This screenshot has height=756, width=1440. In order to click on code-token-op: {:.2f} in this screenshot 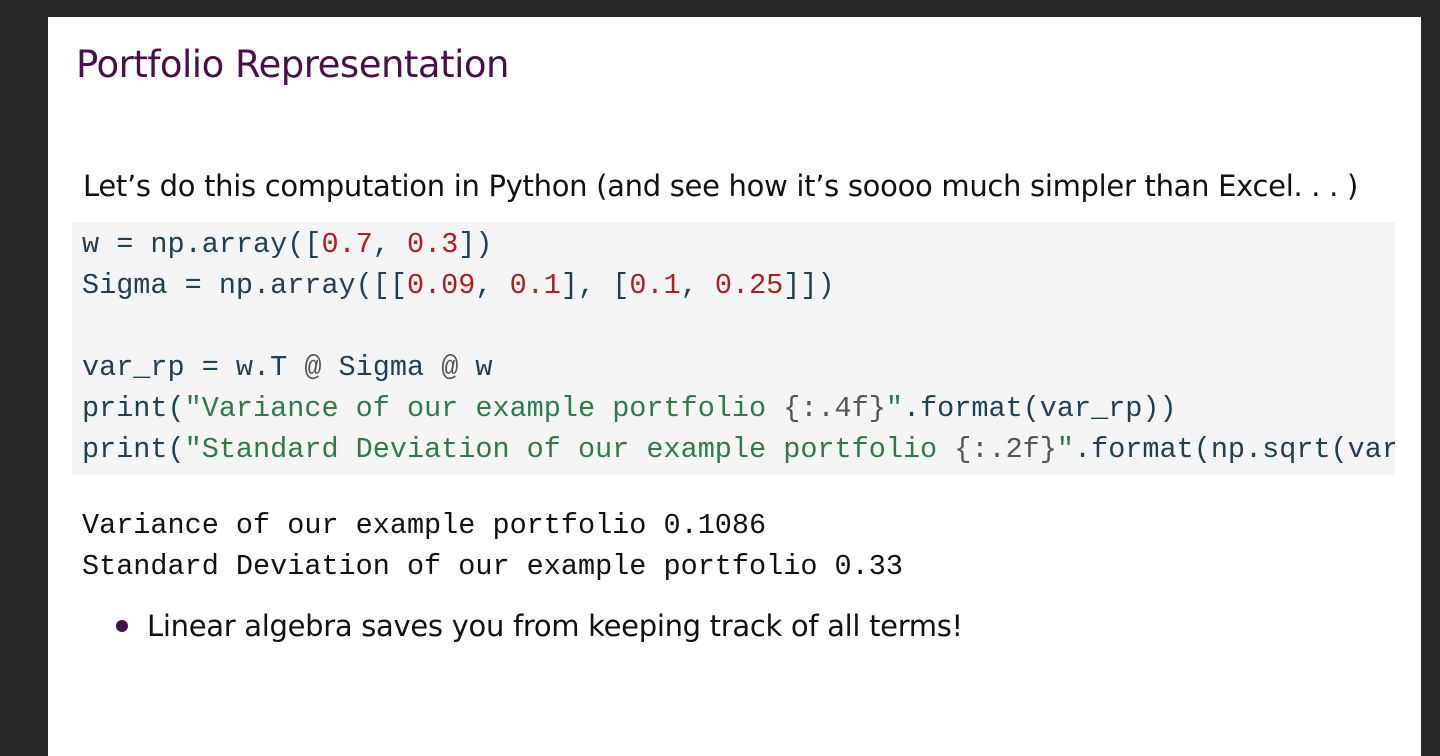, I will do `click(1005, 449)`.